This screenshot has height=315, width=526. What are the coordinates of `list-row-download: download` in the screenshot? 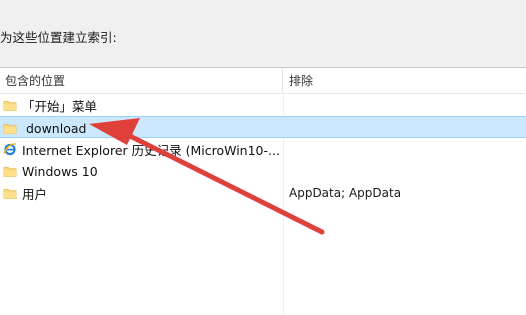 It's located at (263, 127).